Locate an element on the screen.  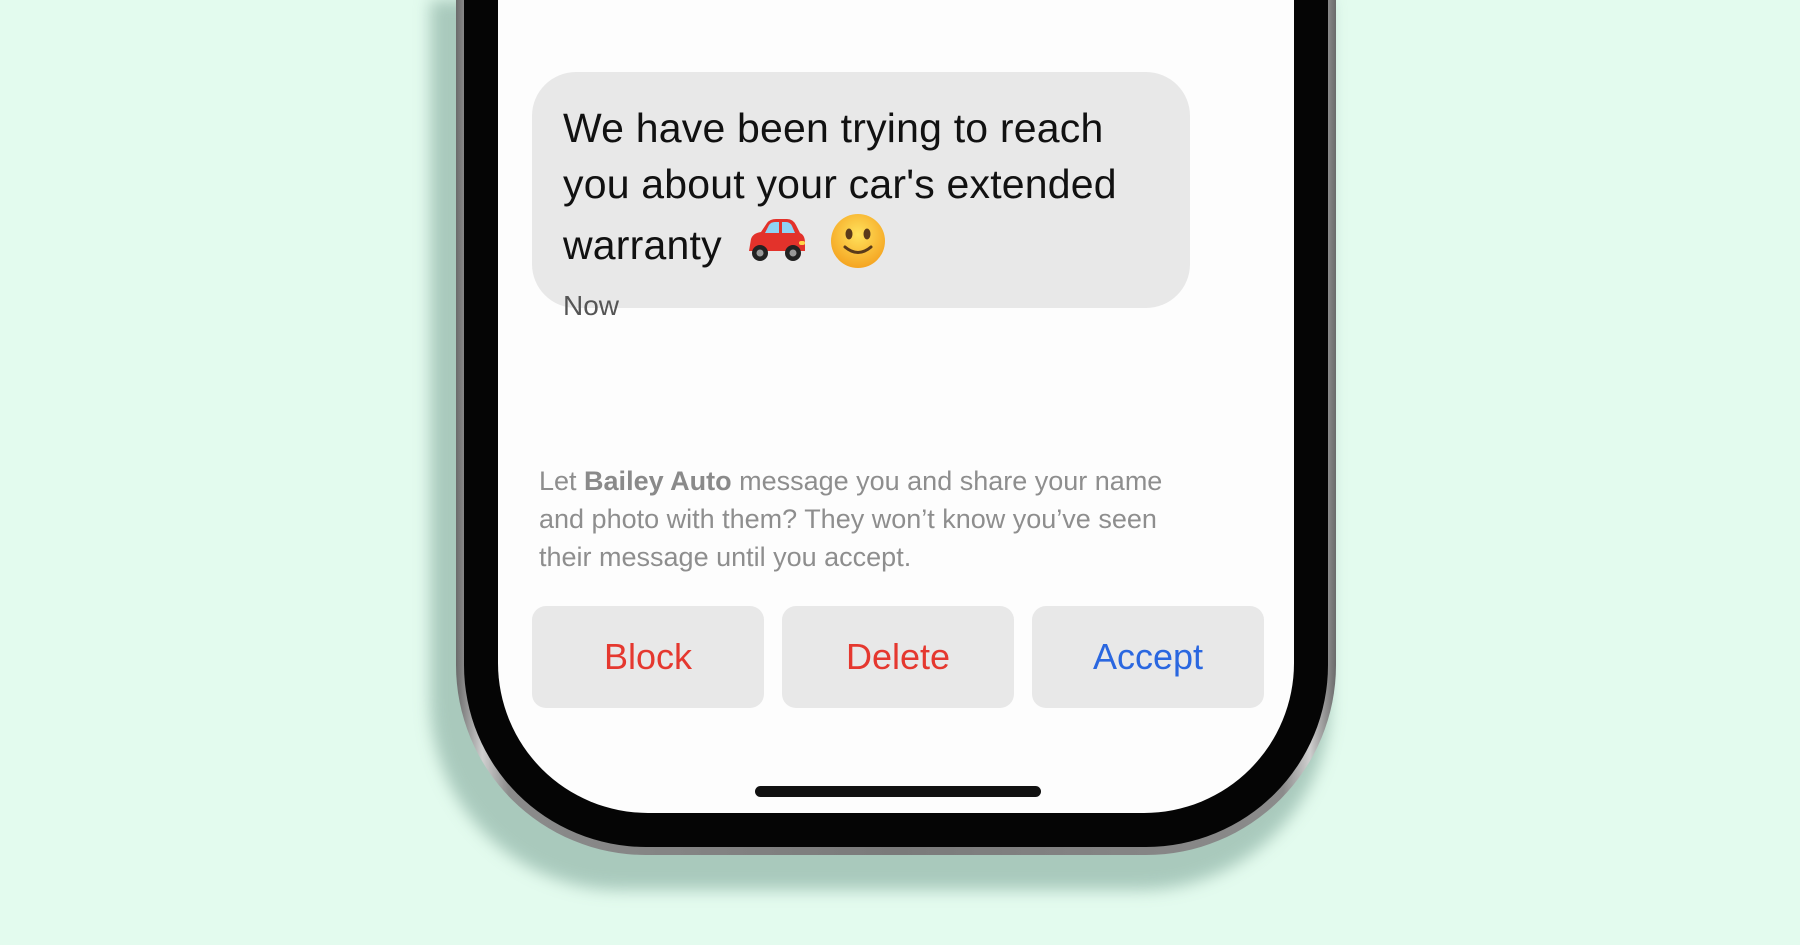
accept-button: Accept is located at coordinates (1148, 657).